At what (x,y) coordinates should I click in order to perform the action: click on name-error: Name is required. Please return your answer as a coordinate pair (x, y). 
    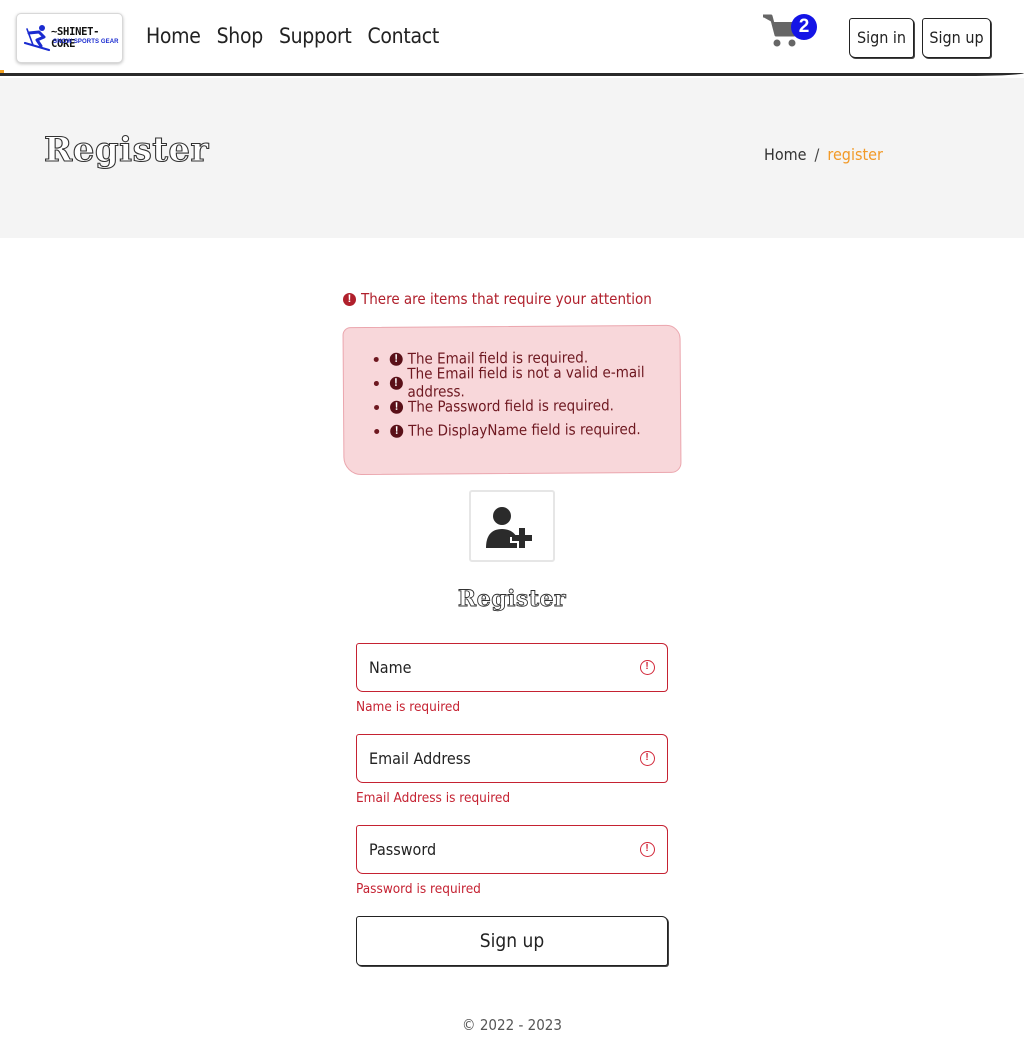
    Looking at the image, I should click on (408, 707).